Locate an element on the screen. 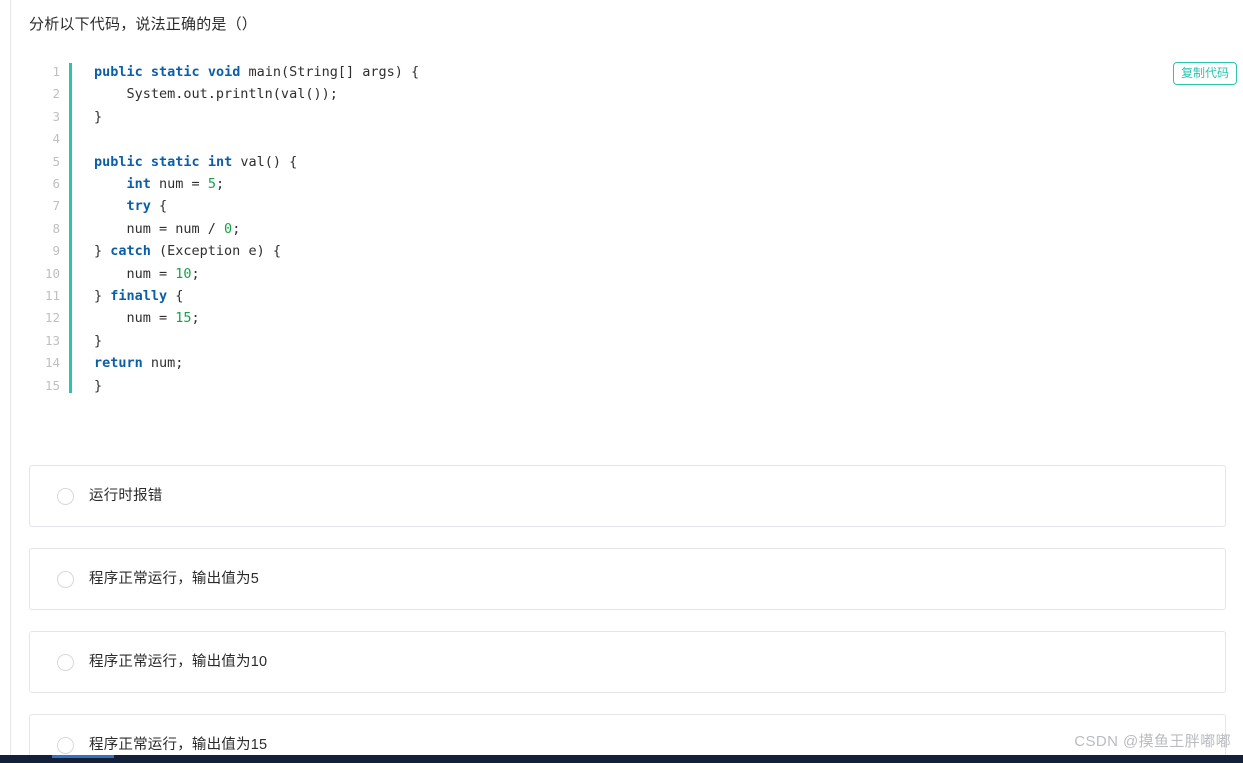 Image resolution: width=1243 pixels, height=763 pixels. code-token-plain: System.out.println(val()); is located at coordinates (216, 94).